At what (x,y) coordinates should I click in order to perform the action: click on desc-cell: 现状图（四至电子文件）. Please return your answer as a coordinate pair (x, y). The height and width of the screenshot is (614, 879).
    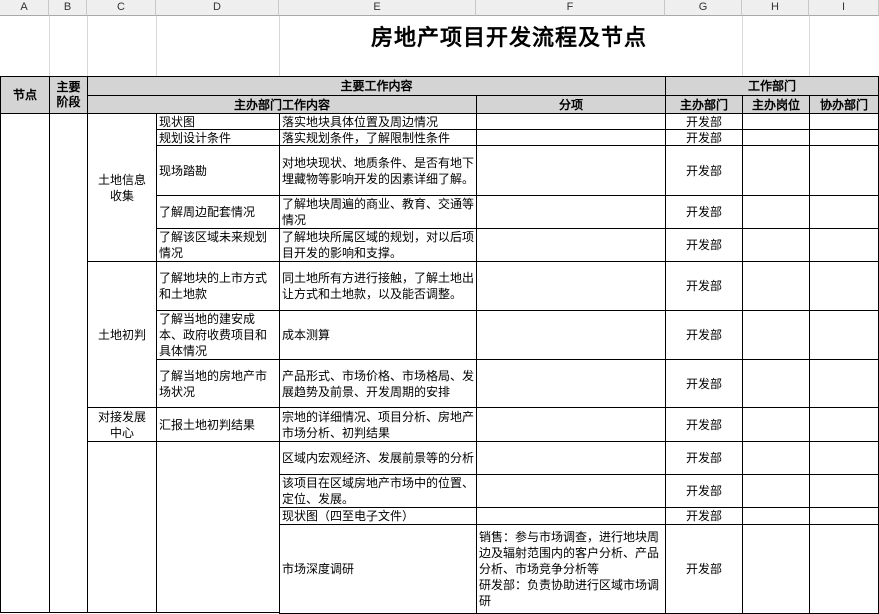
    Looking at the image, I should click on (378, 516).